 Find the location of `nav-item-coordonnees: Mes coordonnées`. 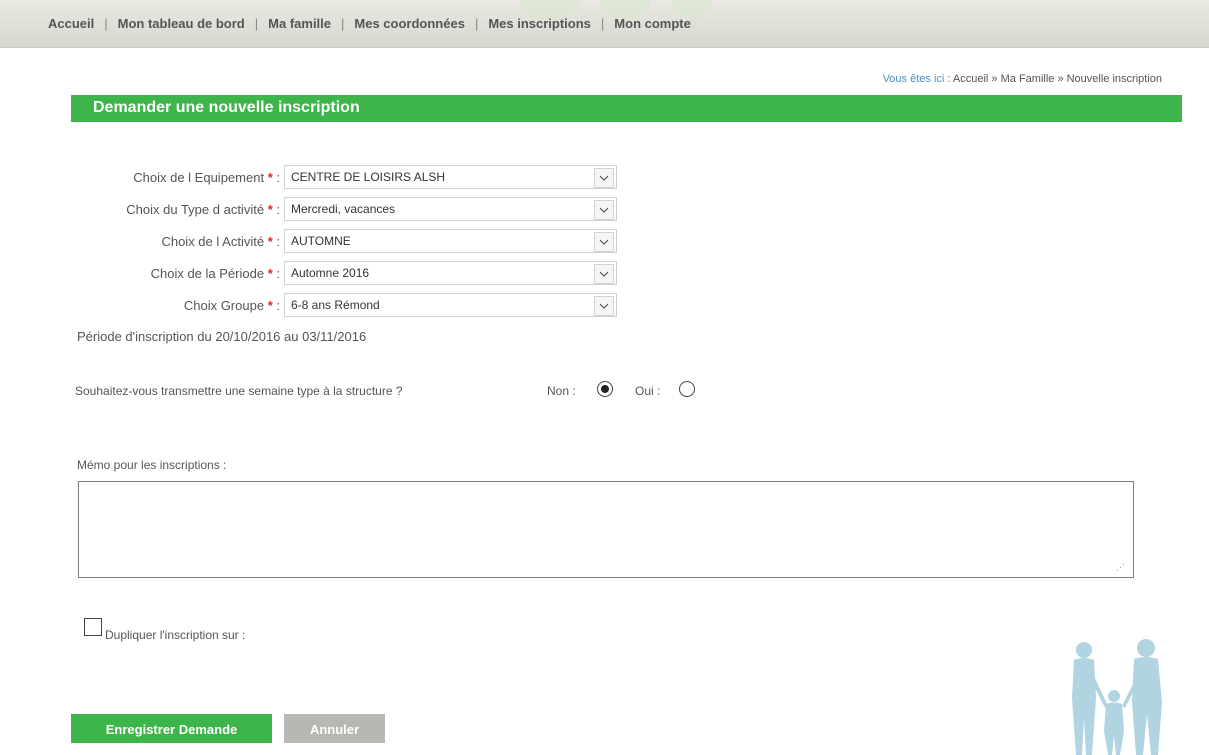

nav-item-coordonnees: Mes coordonnées is located at coordinates (409, 23).